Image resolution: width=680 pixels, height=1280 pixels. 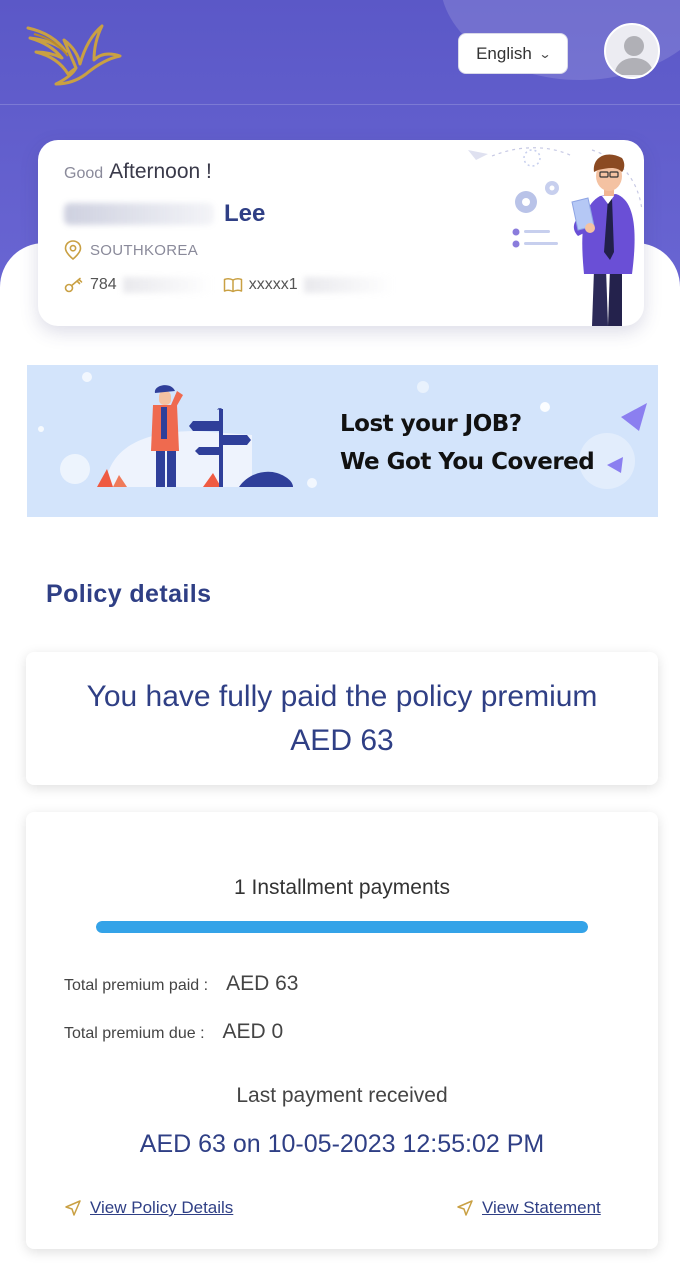 I want to click on promo-banner: ? Lost your JOB? We Got You Covered, so click(x=342, y=441).